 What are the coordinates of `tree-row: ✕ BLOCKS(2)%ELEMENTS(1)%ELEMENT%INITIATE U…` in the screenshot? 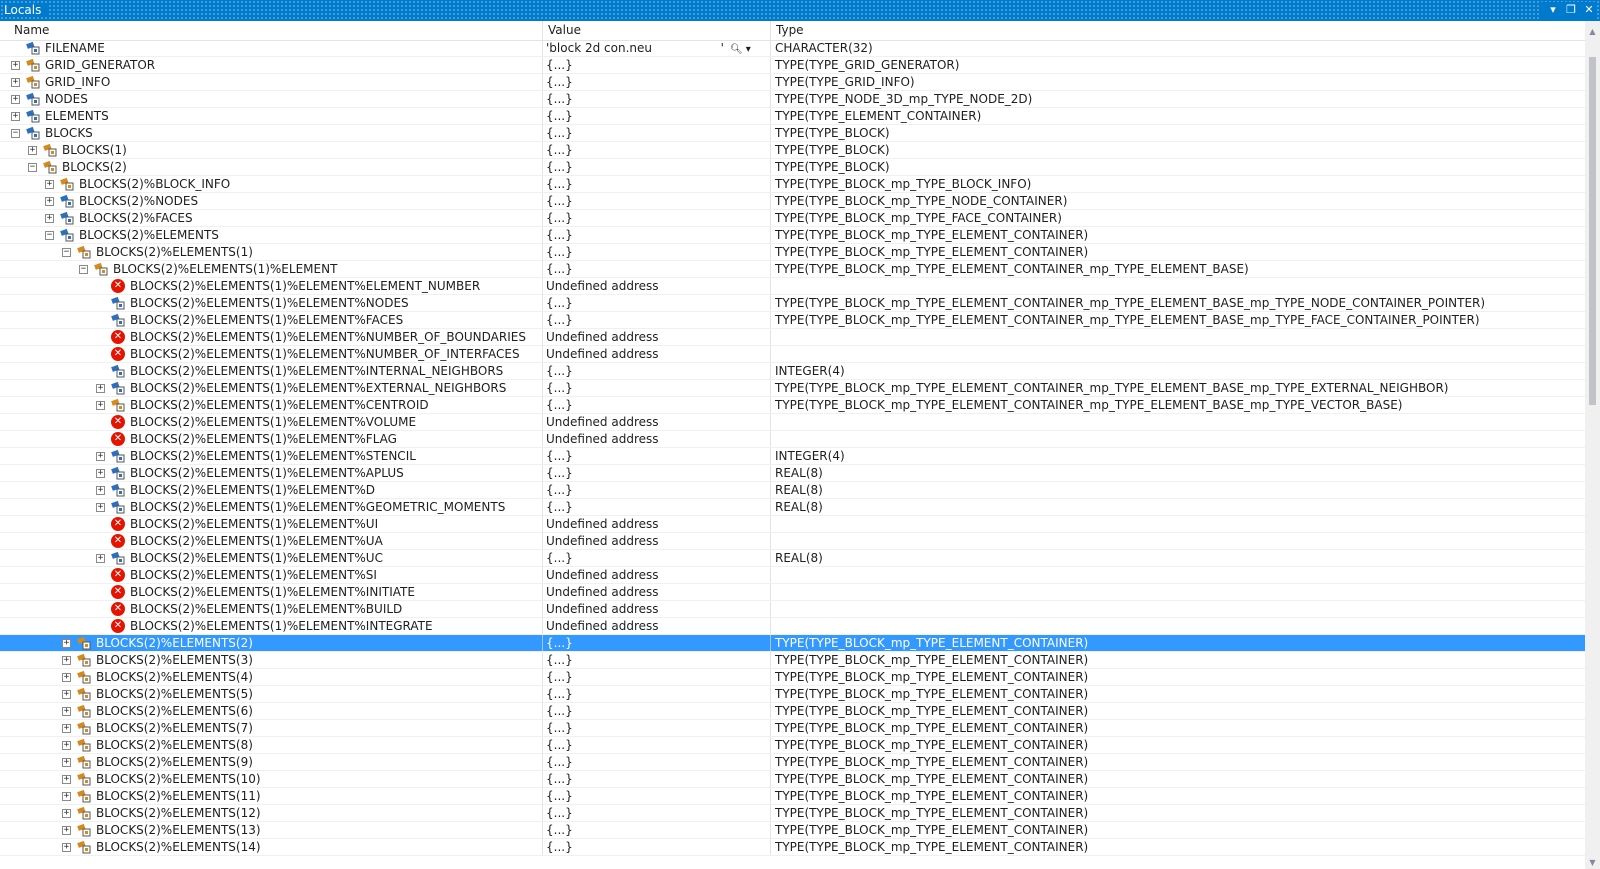 It's located at (792, 592).